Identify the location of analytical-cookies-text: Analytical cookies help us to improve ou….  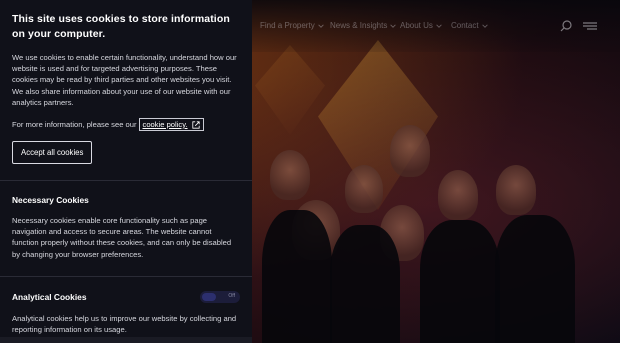
(124, 324).